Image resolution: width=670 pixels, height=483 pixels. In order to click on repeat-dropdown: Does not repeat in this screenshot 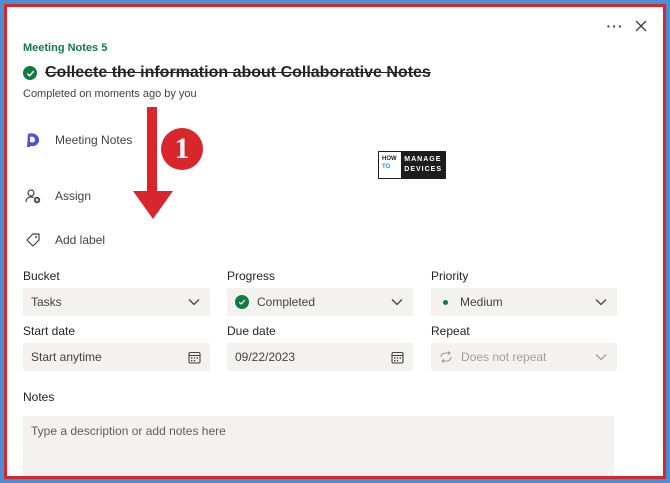, I will do `click(524, 357)`.